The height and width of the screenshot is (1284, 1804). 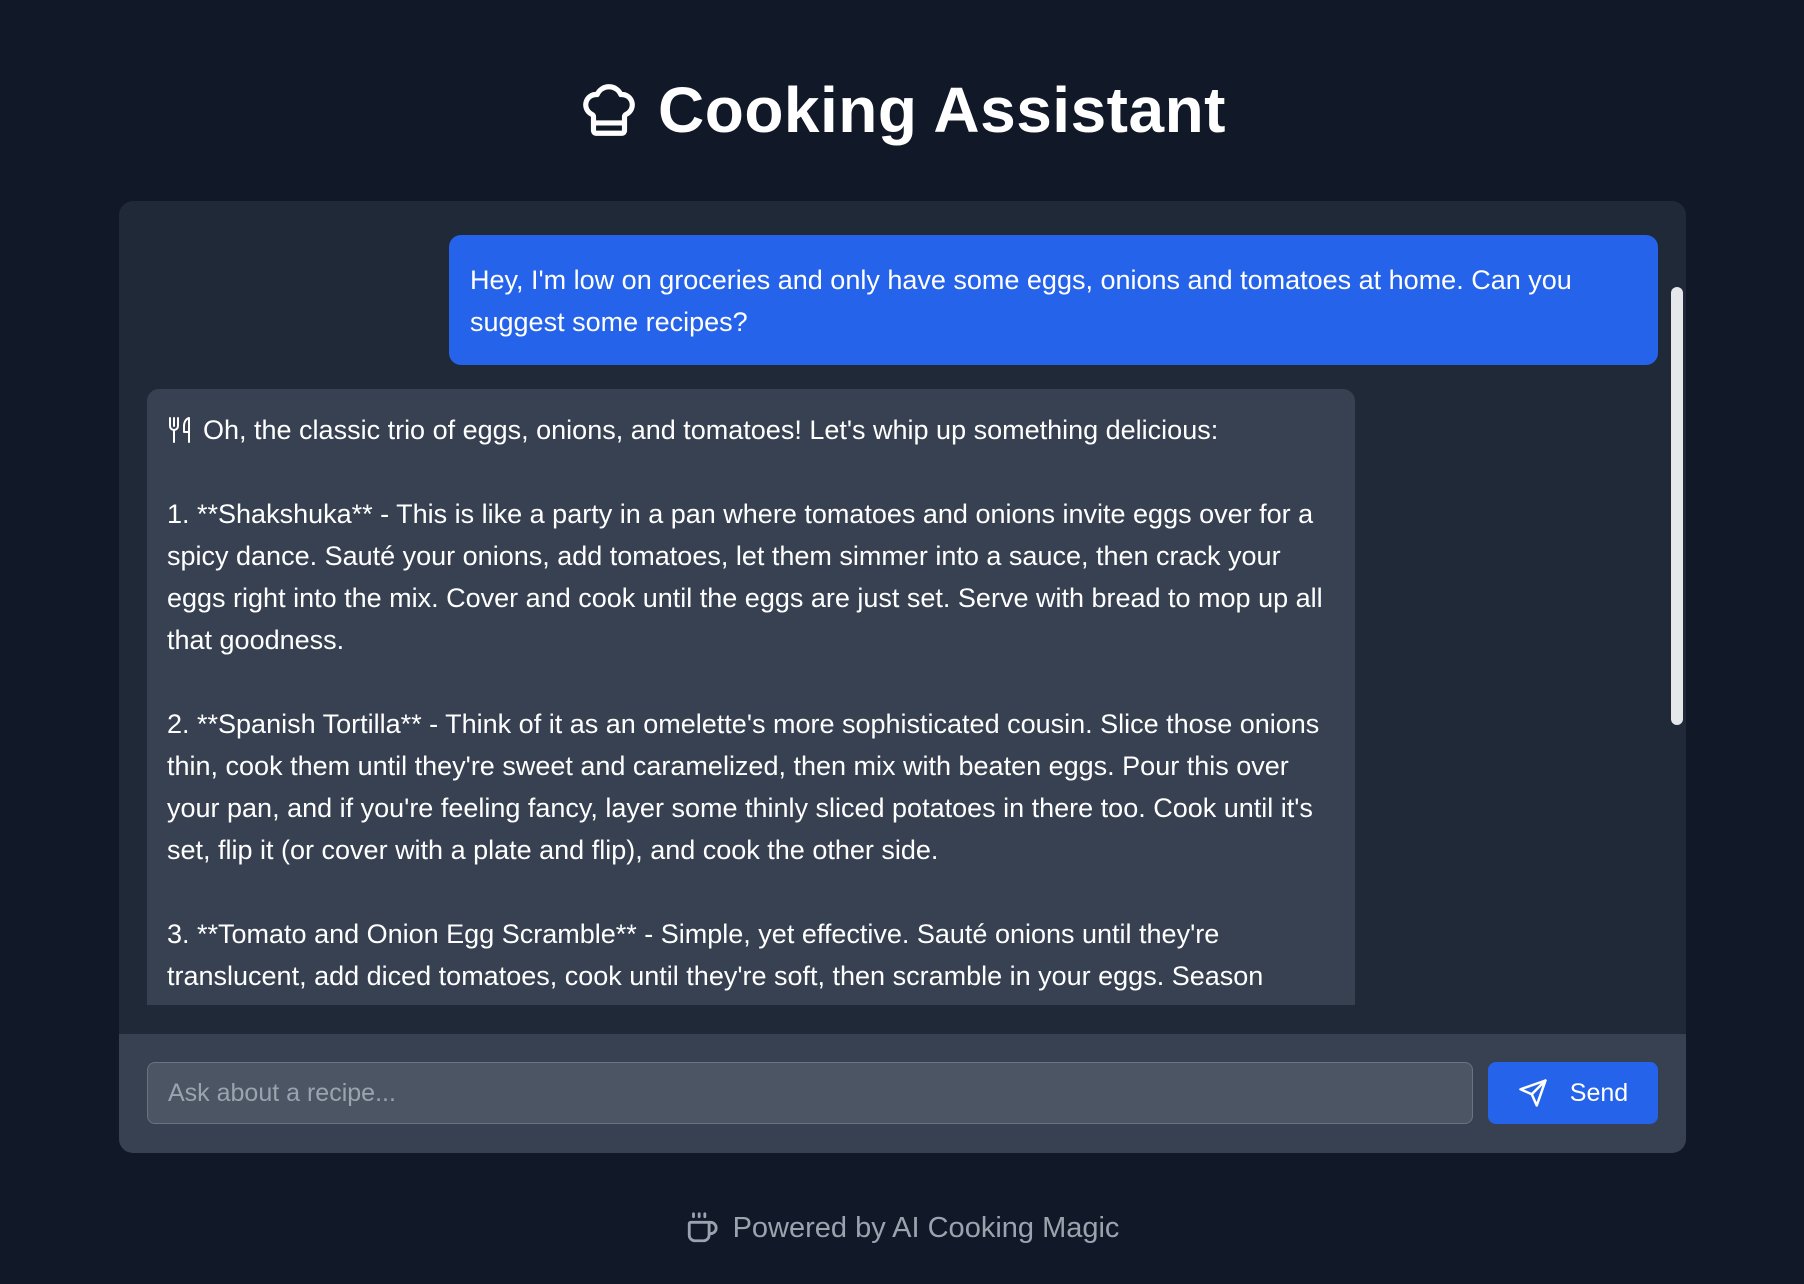 I want to click on send-button: Send, so click(x=1573, y=1093).